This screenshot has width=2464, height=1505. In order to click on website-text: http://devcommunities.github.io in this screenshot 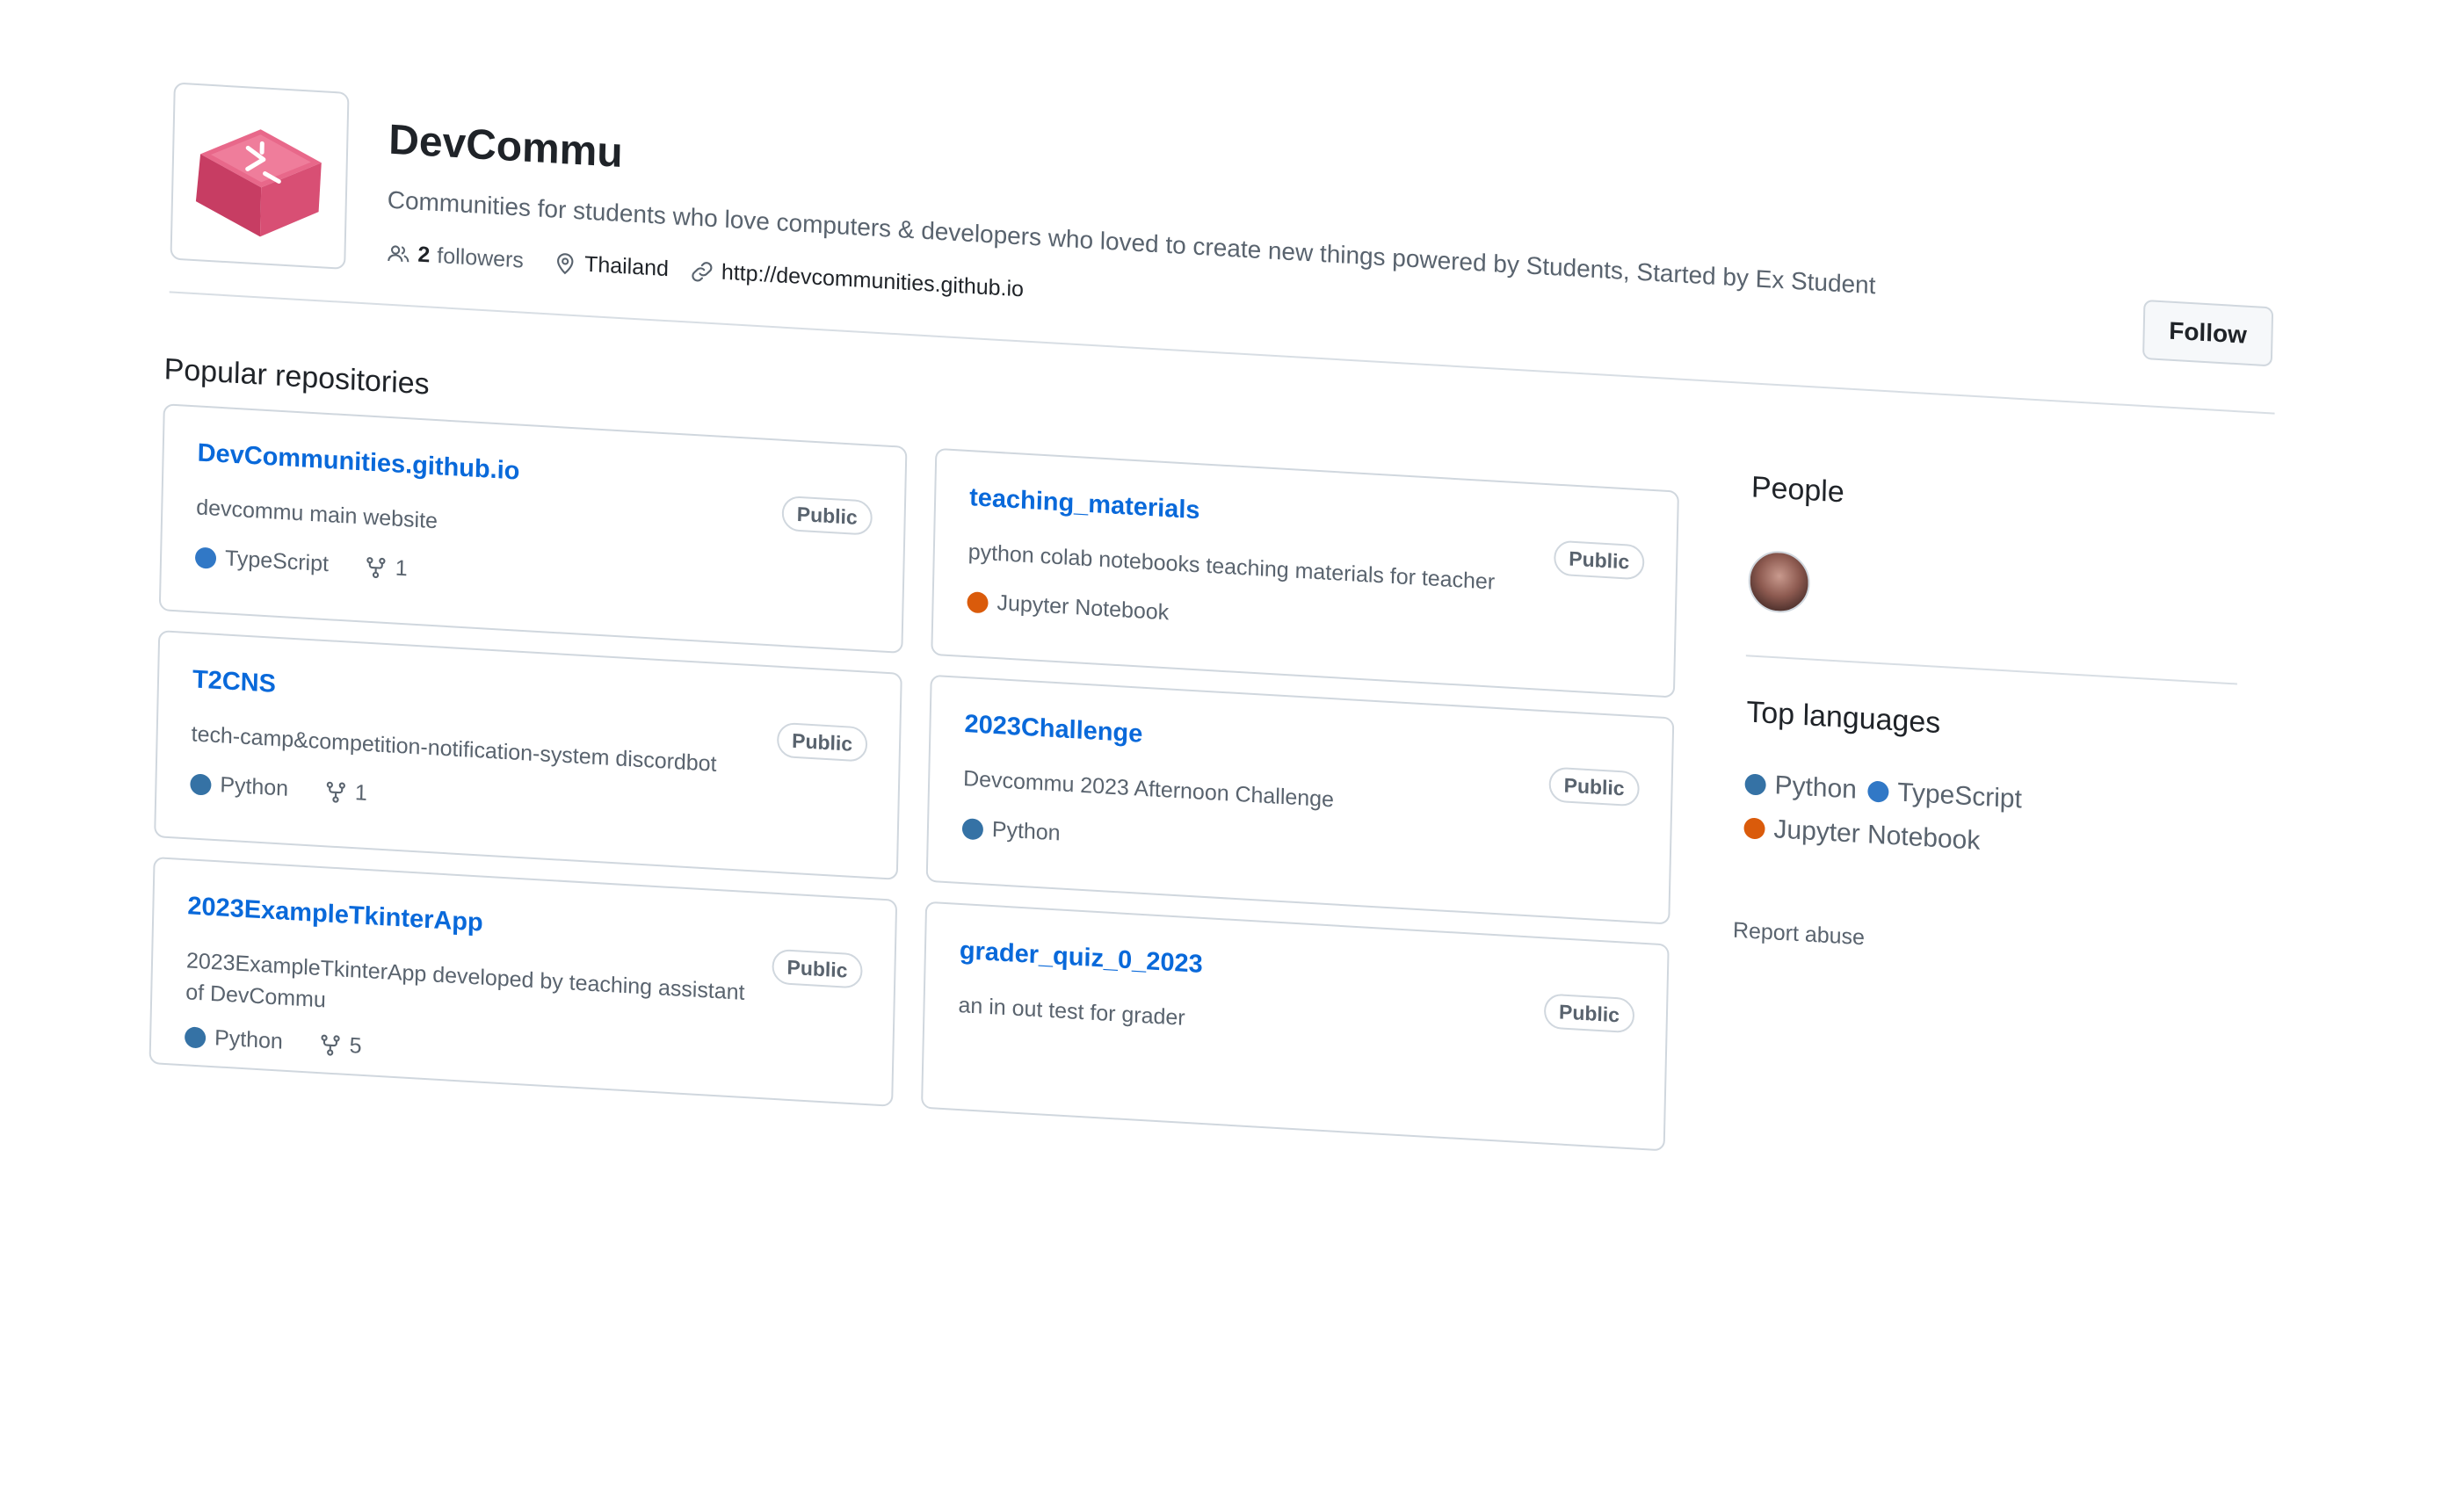, I will do `click(873, 280)`.